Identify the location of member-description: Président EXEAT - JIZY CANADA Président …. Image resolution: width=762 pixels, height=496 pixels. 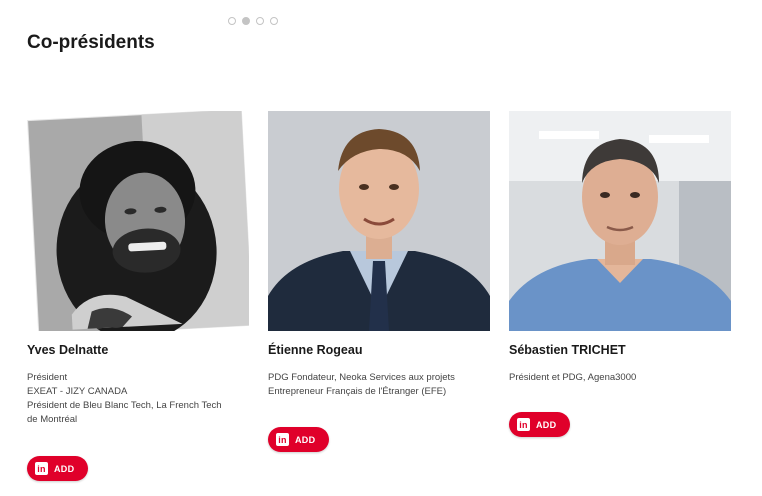
(138, 399).